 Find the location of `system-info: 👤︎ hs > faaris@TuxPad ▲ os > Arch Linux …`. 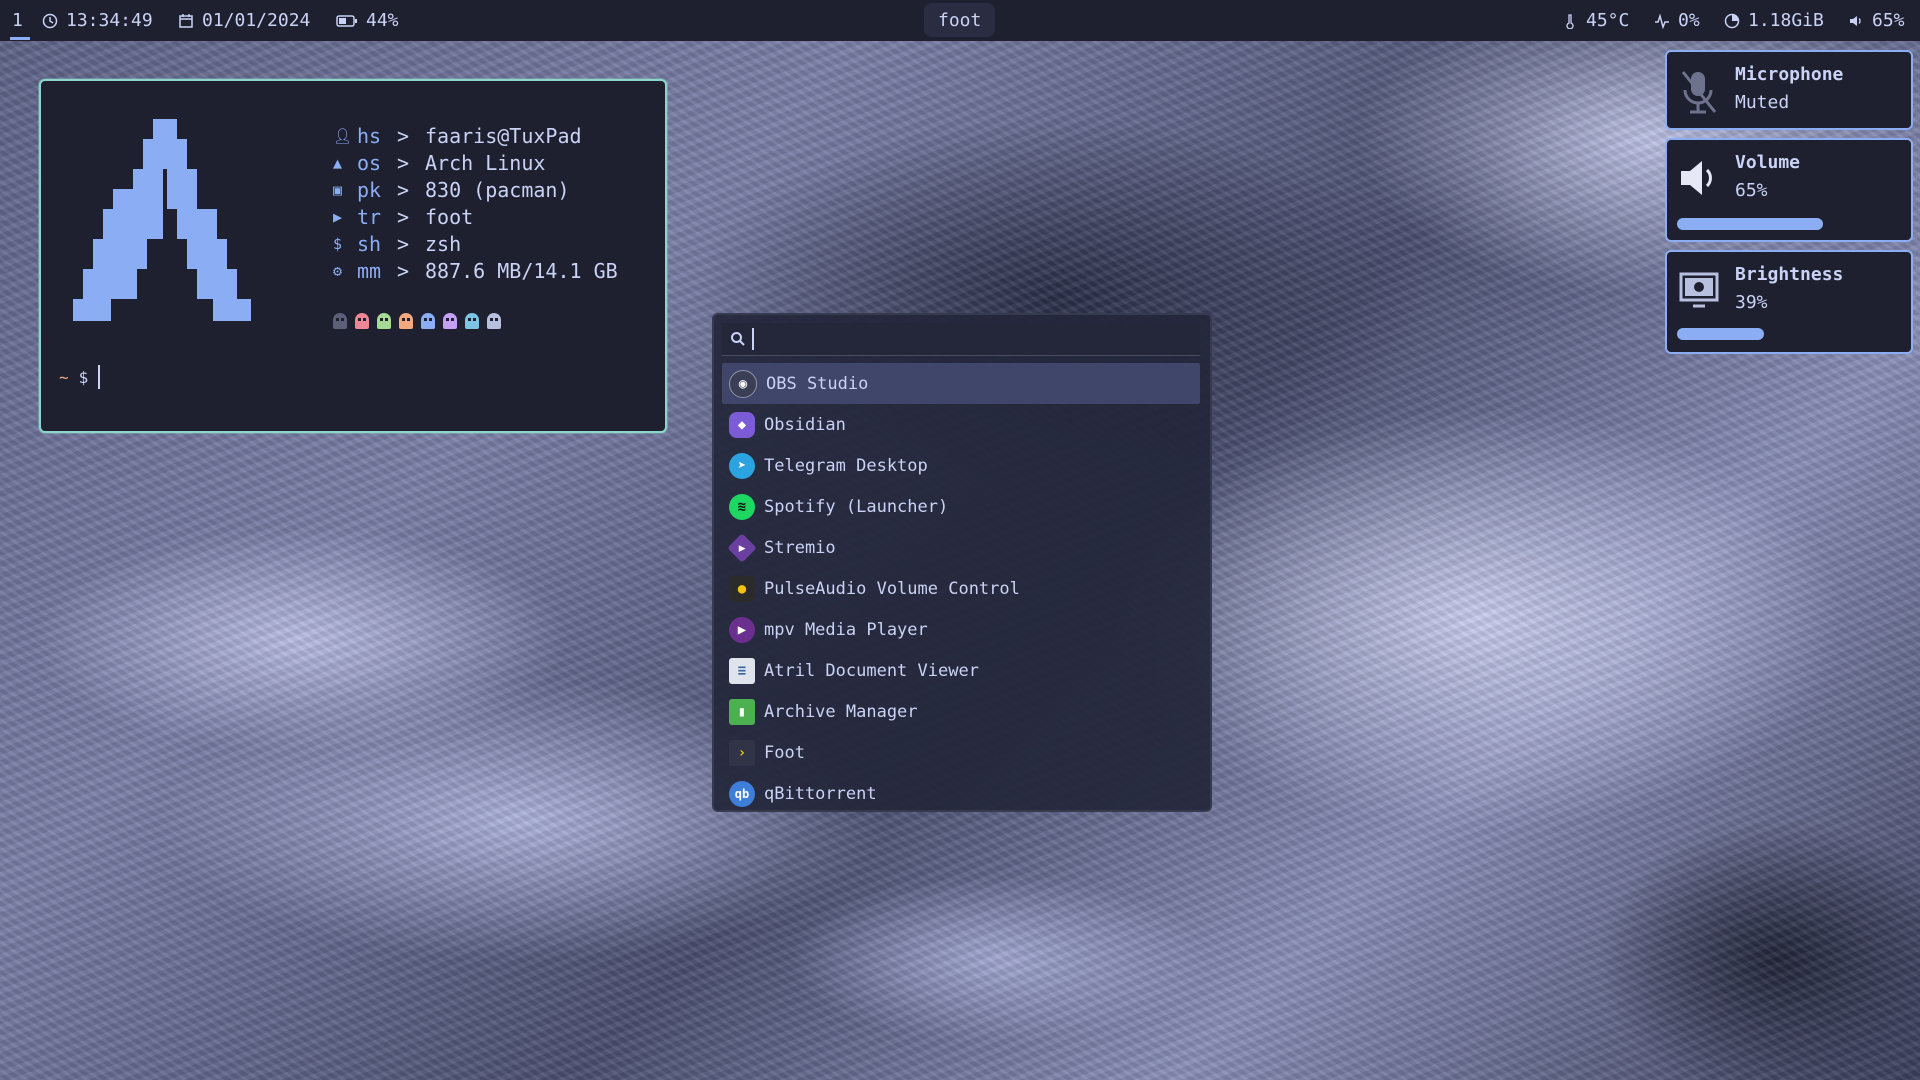

system-info: 👤︎ hs > faaris@TuxPad ▲ os > Arch Linux … is located at coordinates (475, 204).